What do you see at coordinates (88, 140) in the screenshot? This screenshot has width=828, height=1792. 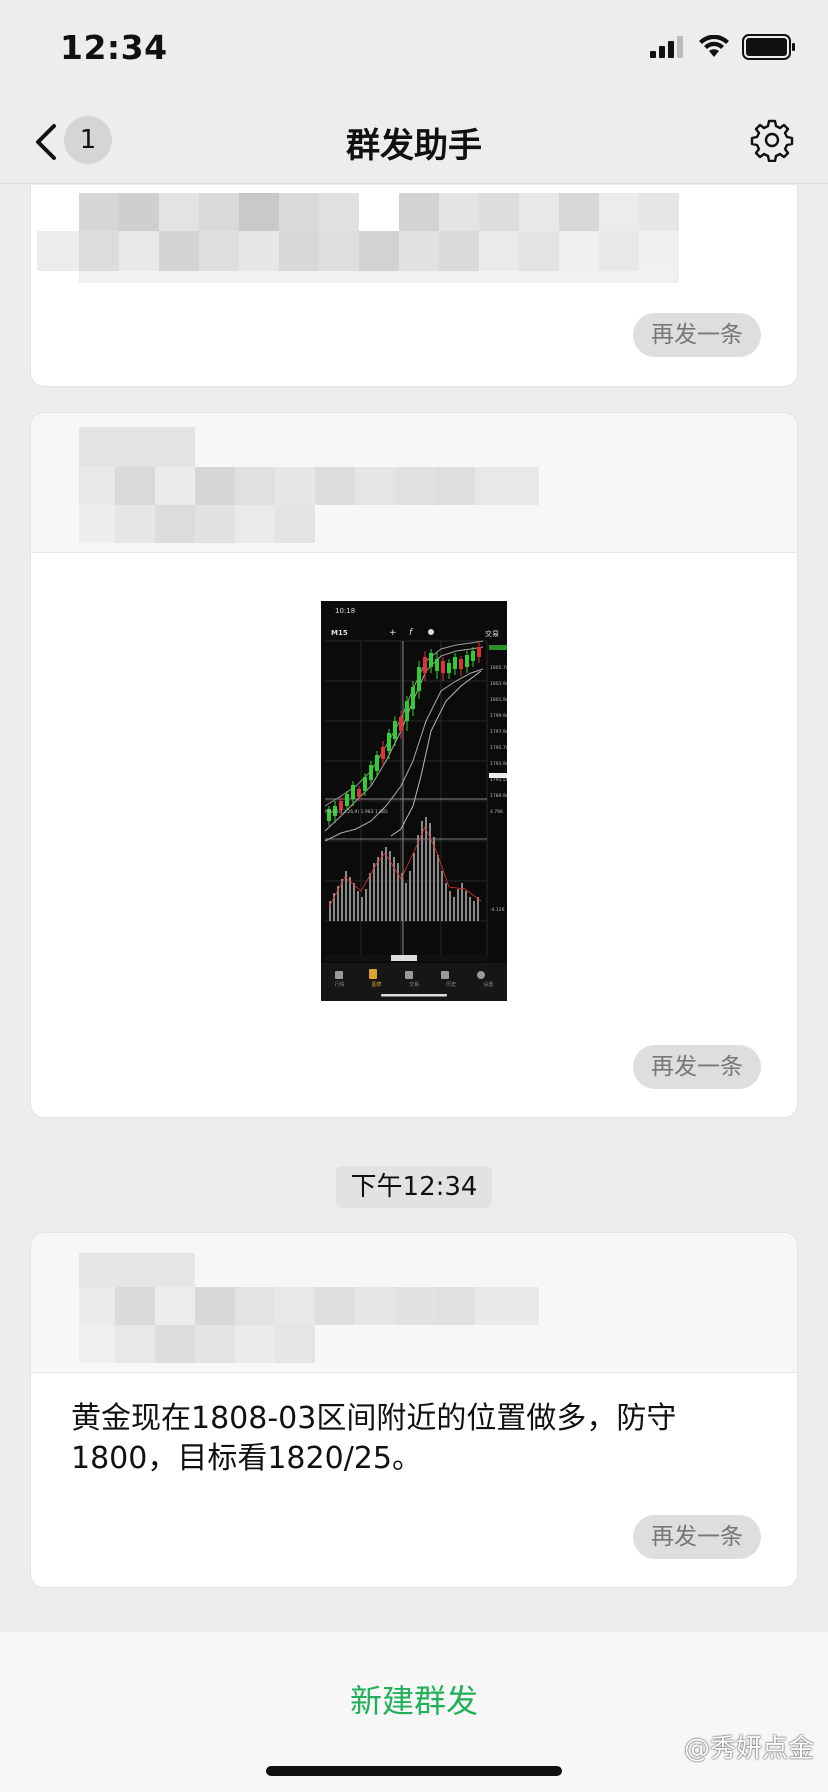 I see `back-count-badge: 1` at bounding box center [88, 140].